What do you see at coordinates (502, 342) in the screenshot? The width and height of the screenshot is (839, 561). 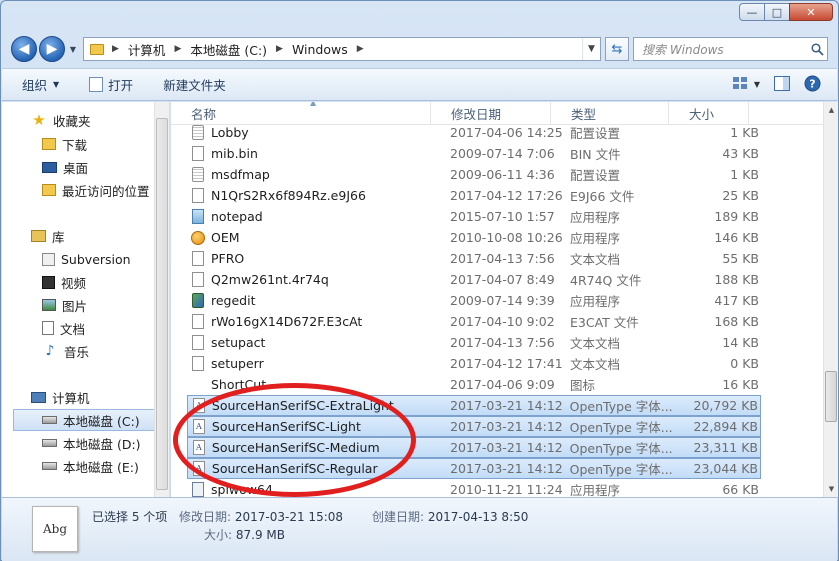 I see `file-date: 2017-04-13 7:56` at bounding box center [502, 342].